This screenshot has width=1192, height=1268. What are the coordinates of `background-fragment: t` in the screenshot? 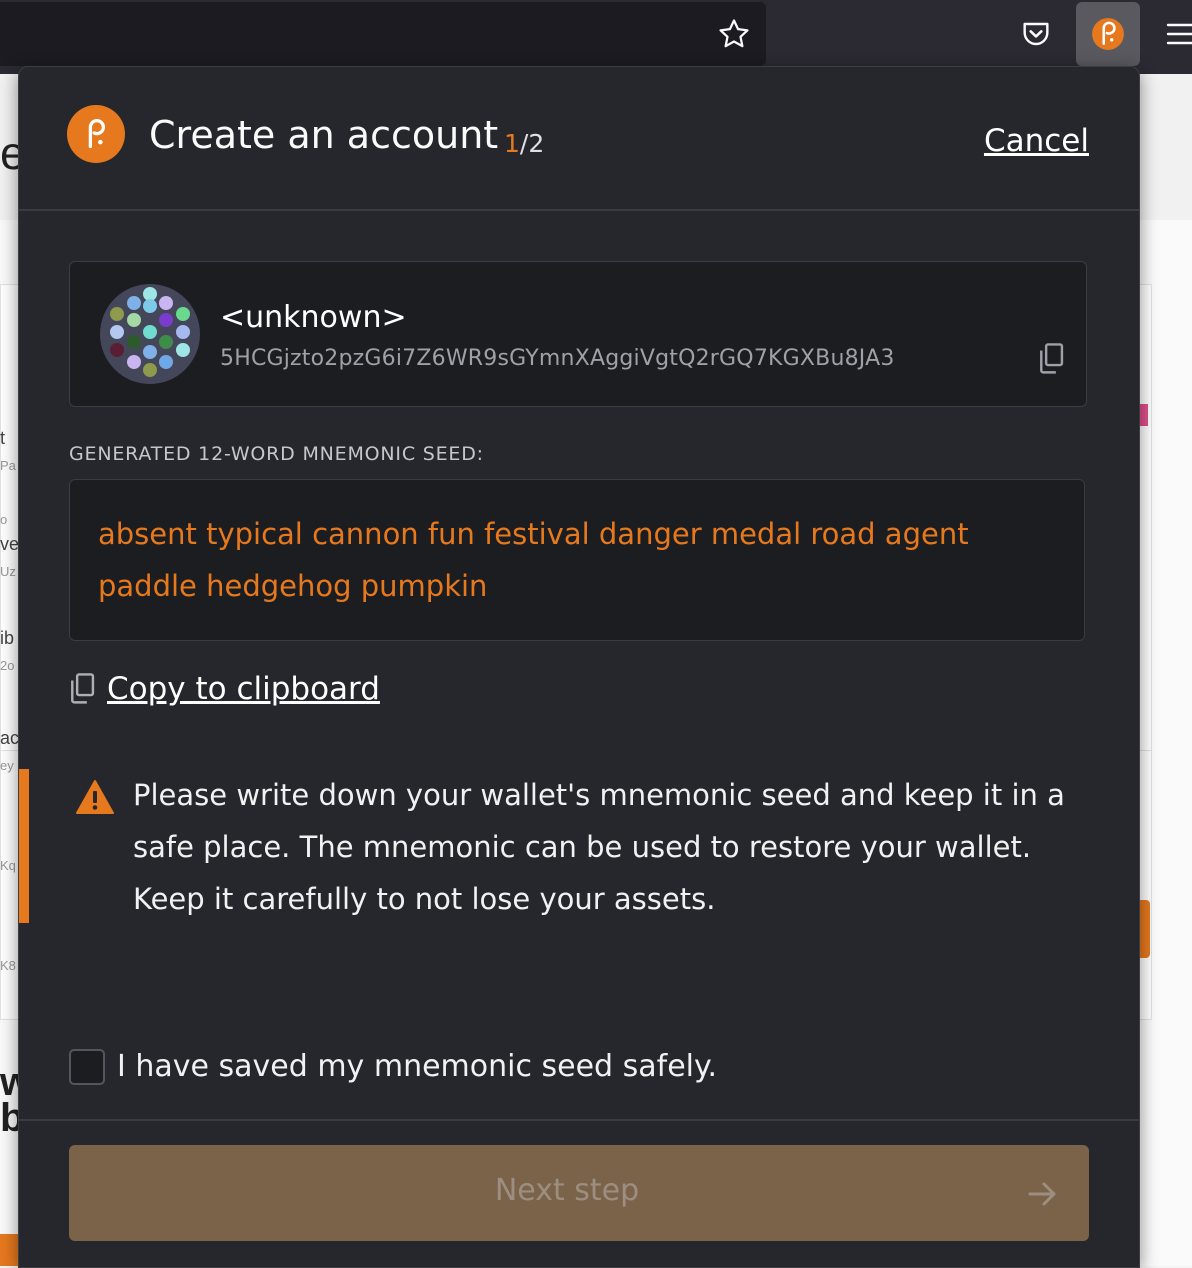 It's located at (3, 438).